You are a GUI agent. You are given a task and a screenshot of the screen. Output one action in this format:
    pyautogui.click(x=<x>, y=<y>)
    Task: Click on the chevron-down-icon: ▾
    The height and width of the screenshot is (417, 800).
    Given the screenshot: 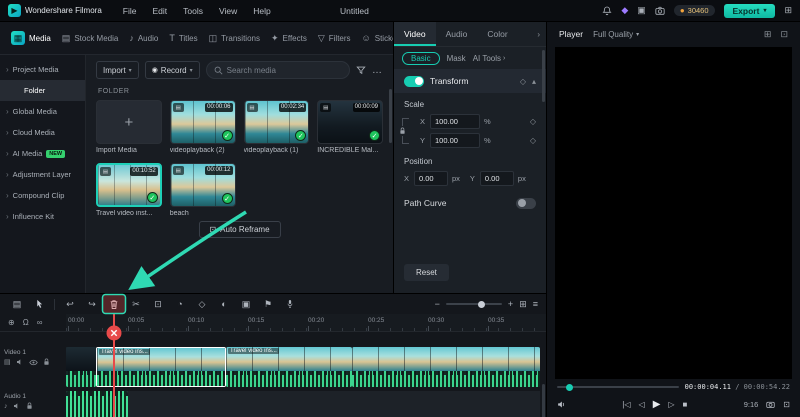 What is the action you would take?
    pyautogui.click(x=764, y=10)
    